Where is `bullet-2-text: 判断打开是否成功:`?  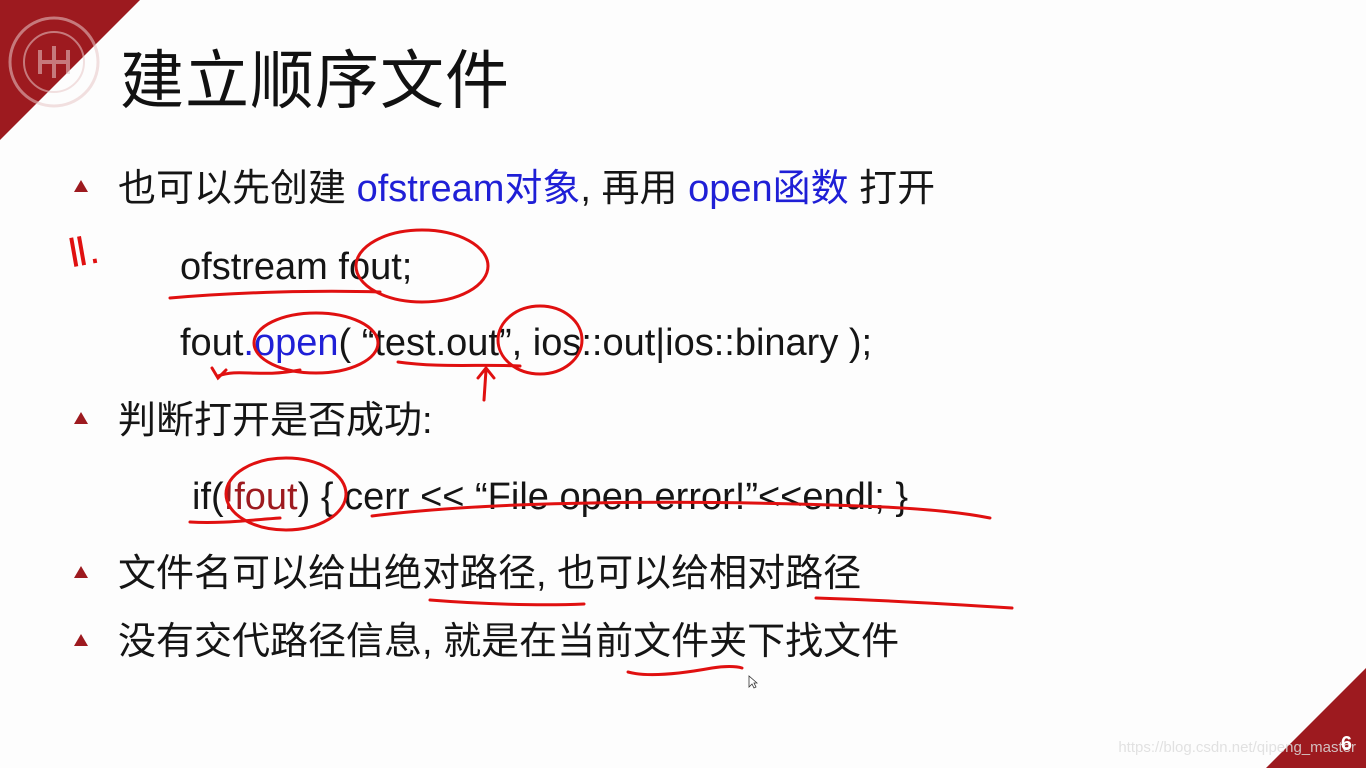
bullet-2-text: 判断打开是否成功: is located at coordinates (275, 421).